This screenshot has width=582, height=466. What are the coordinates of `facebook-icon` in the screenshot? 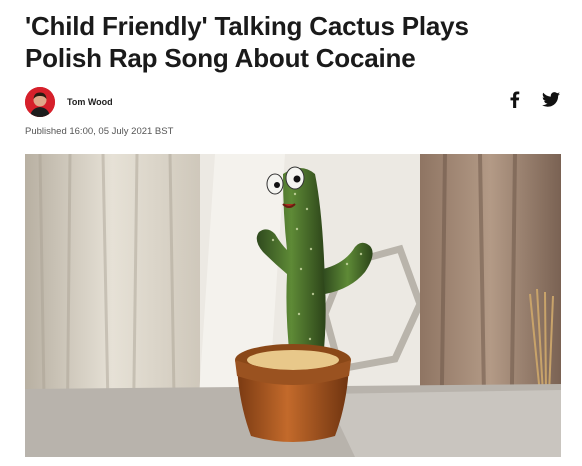 It's located at (514, 102).